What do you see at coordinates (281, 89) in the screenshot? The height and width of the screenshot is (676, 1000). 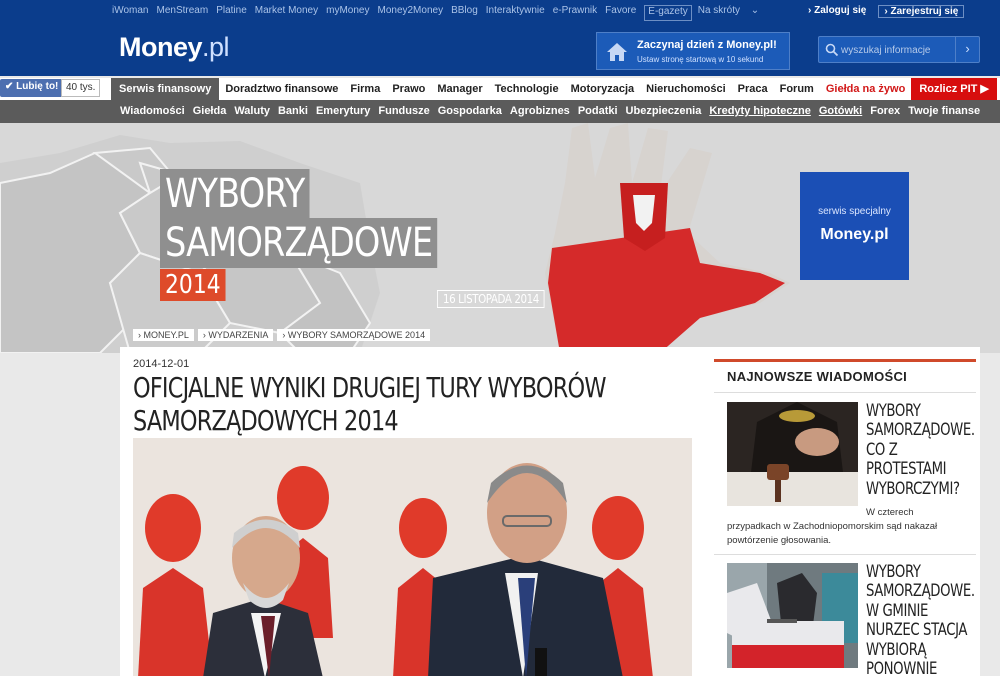 I see `nav-item: Doradztwo finansowe` at bounding box center [281, 89].